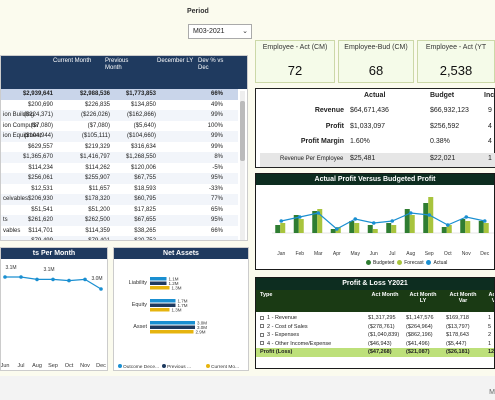 This screenshot has height=400, width=495. Describe the element at coordinates (414, 263) in the screenshot. I see `legend-forecast: Forecast` at that location.